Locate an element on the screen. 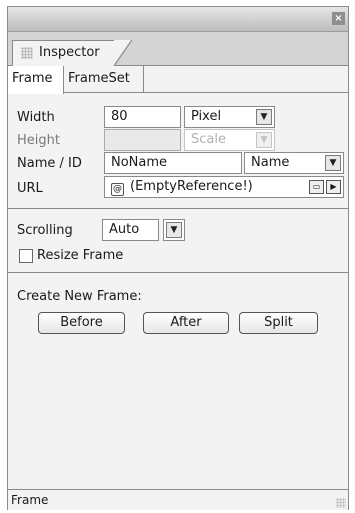  name-id-mode-select: Name ▼ is located at coordinates (294, 163).